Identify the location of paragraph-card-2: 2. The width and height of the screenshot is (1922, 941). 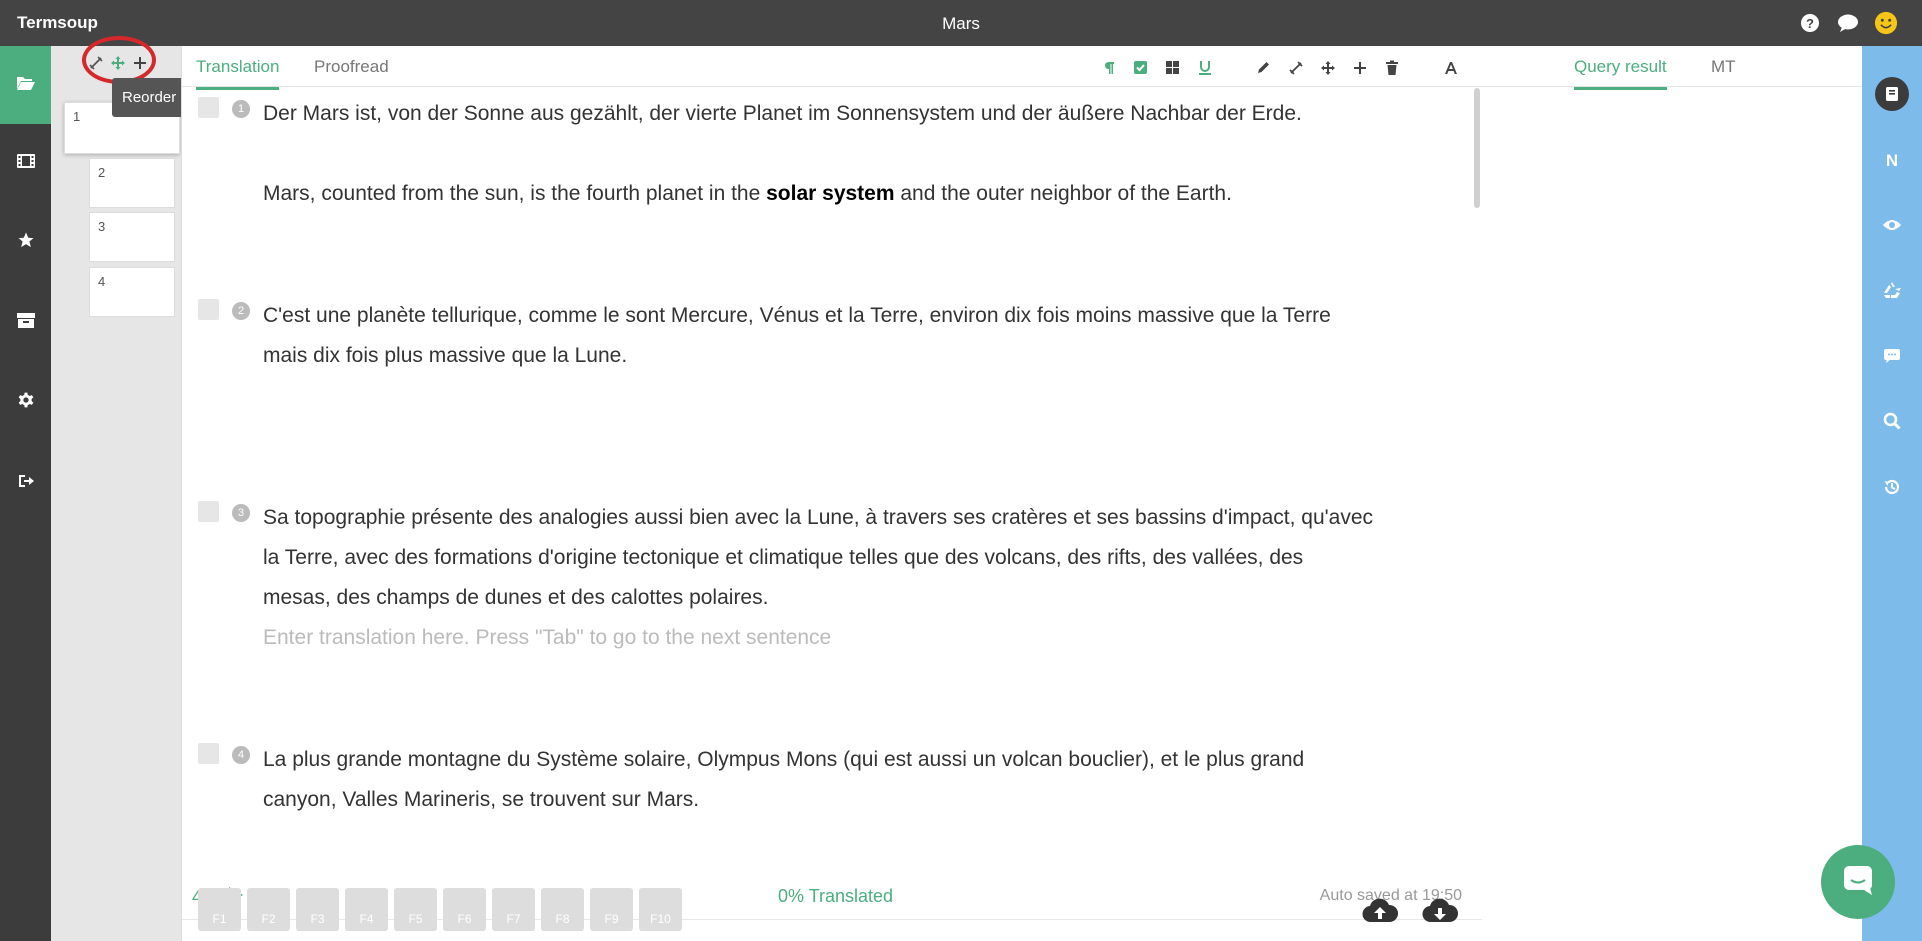
(132, 183).